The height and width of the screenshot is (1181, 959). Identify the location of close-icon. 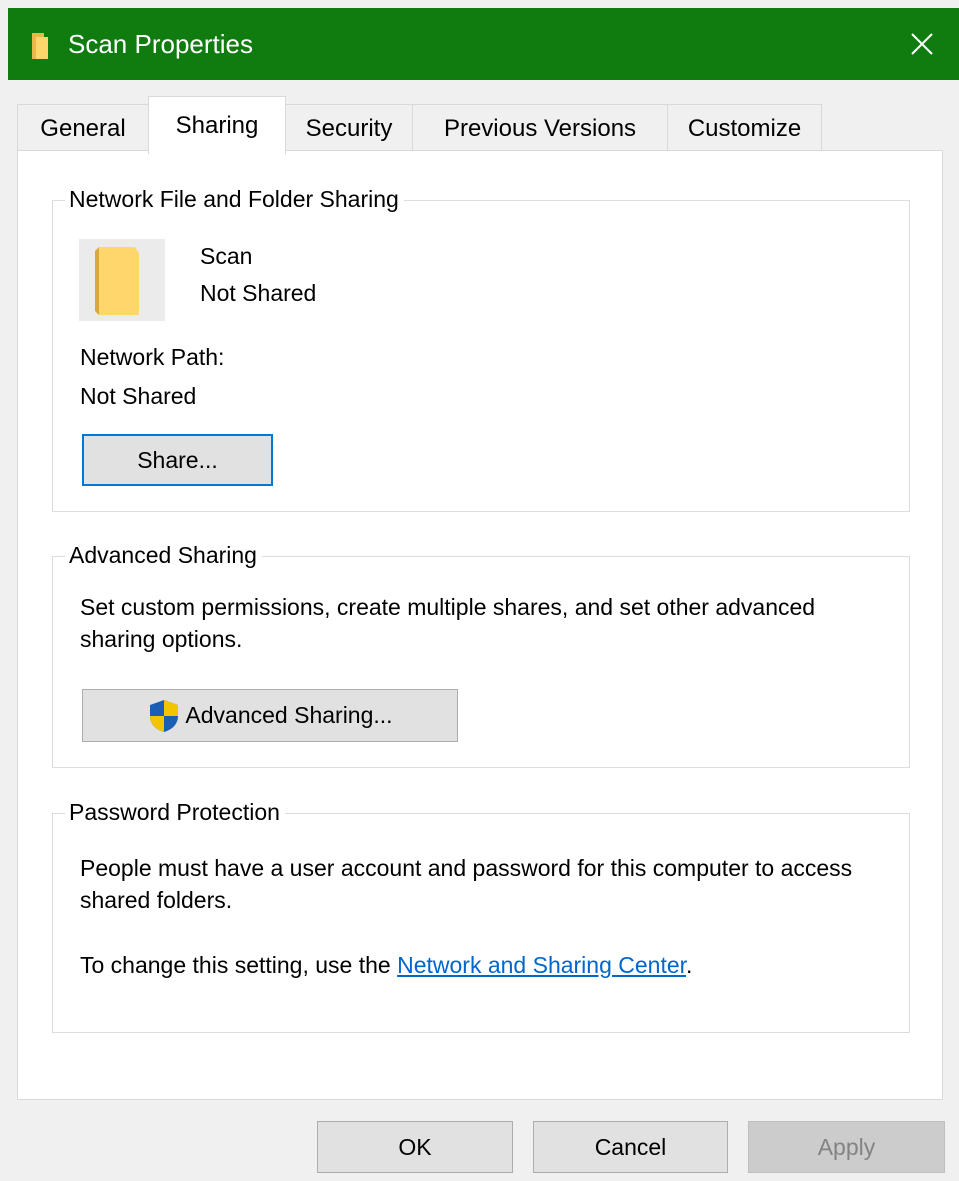
(922, 44).